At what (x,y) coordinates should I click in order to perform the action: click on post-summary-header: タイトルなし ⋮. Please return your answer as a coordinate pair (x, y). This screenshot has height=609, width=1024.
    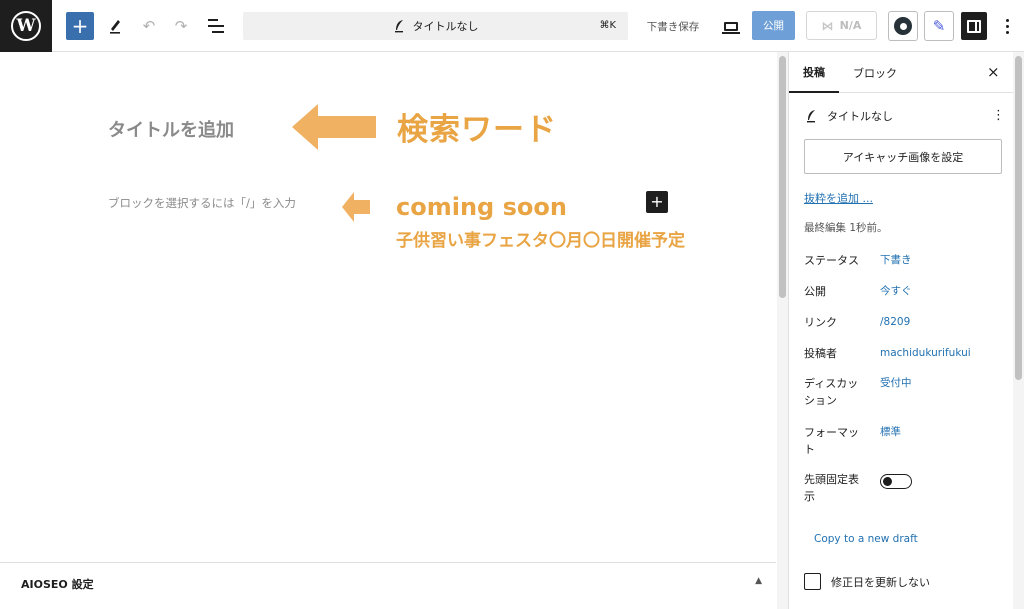
    Looking at the image, I should click on (905, 116).